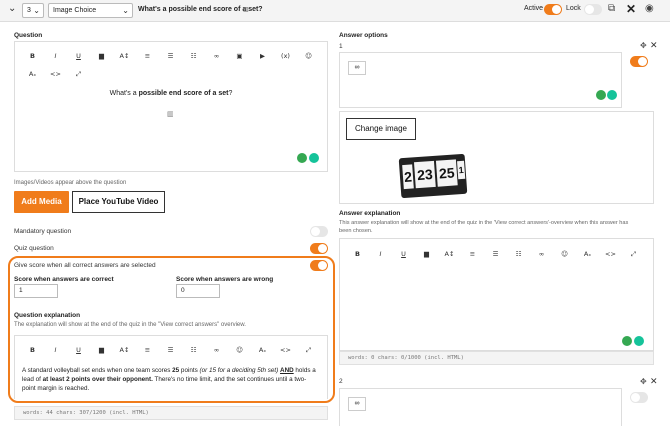  I want to click on option-number: 2, so click(341, 381).